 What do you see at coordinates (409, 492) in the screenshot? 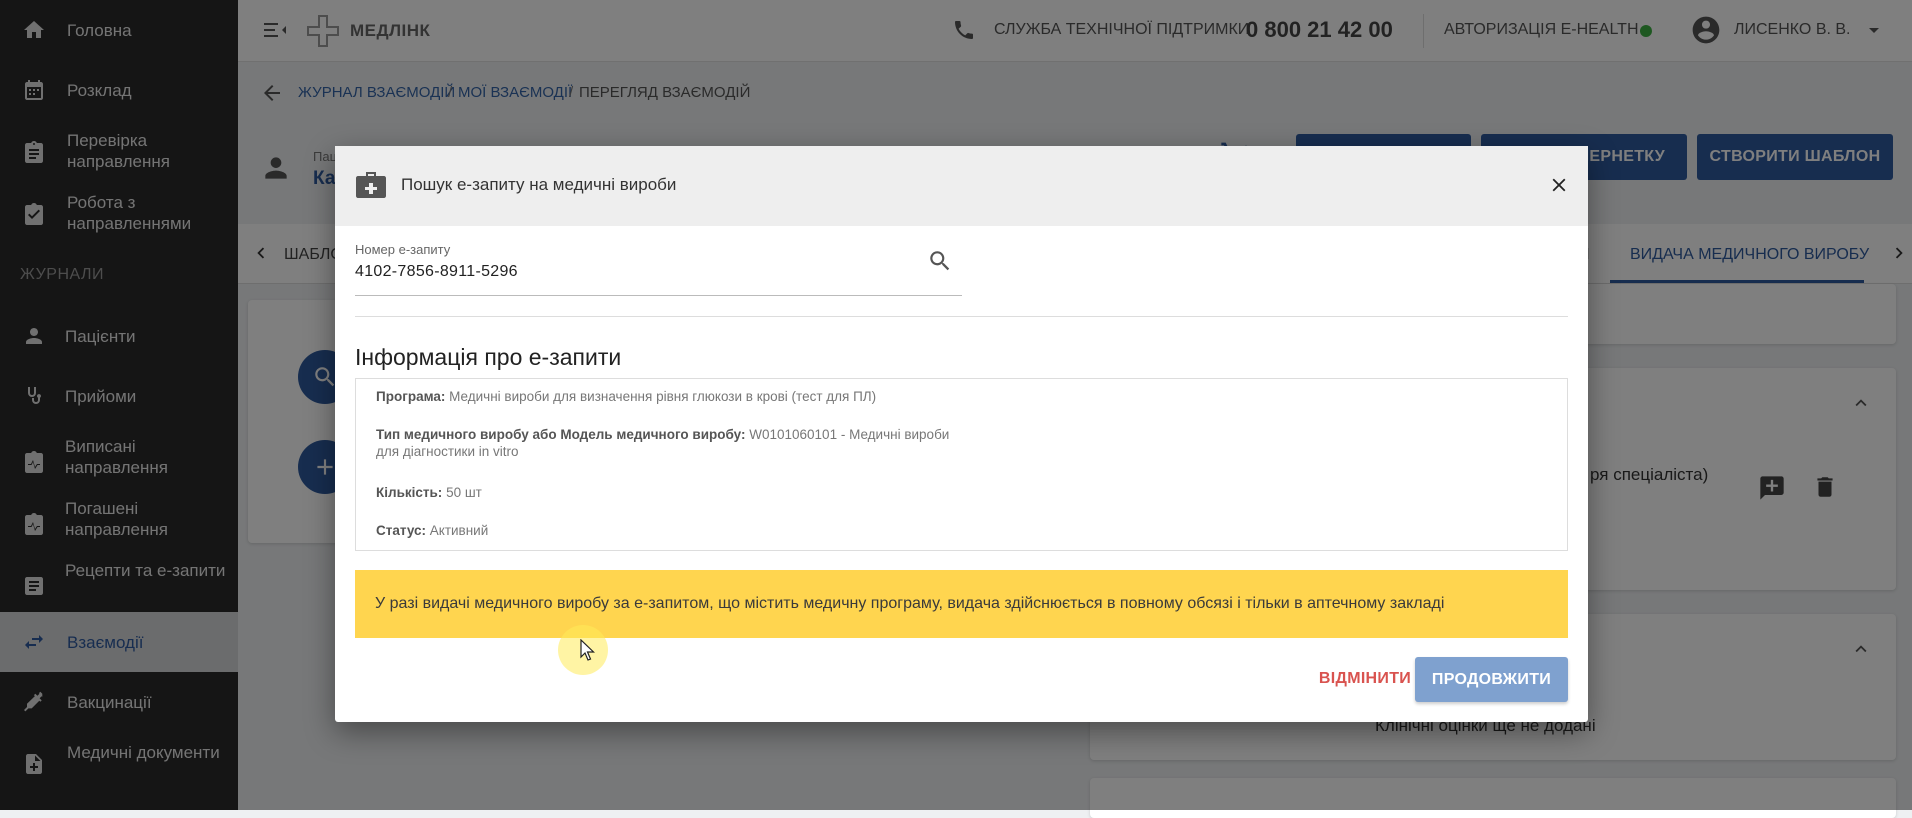
I see `info-label: Кількість:` at bounding box center [409, 492].